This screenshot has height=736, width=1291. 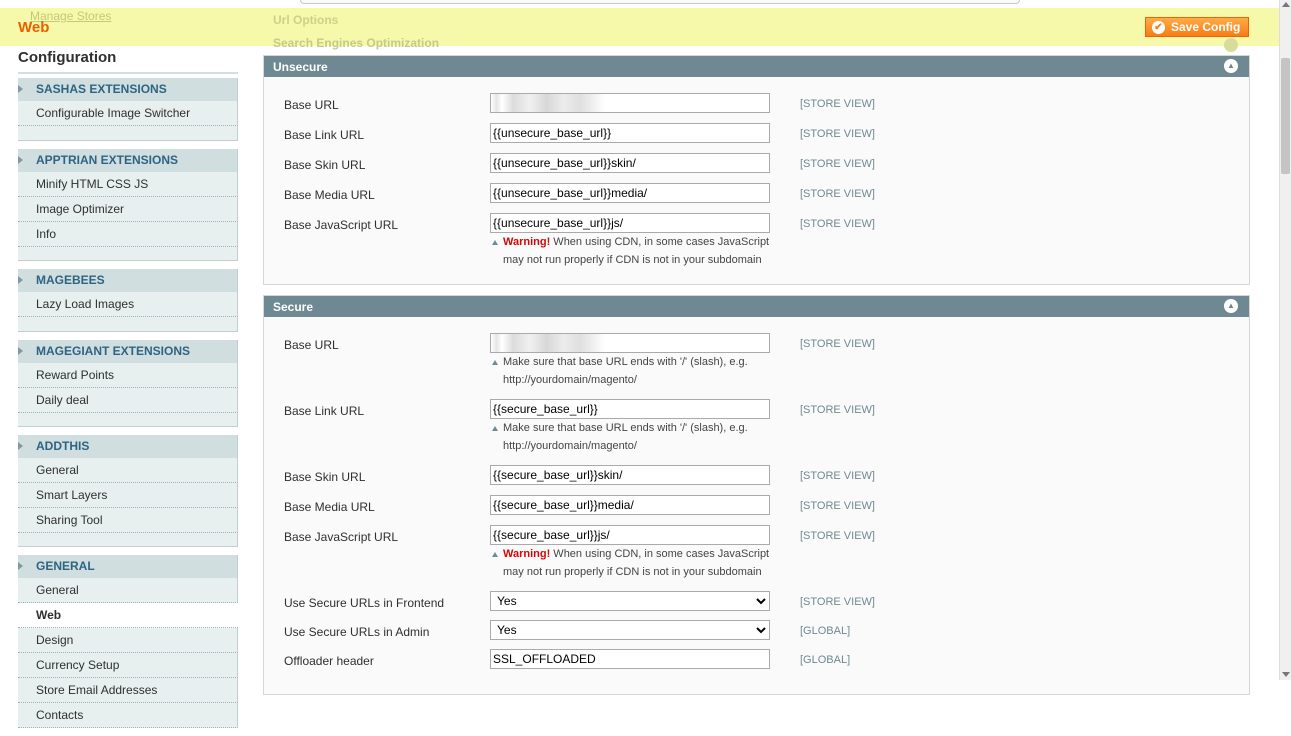 I want to click on use-secure-frontend-select: Yes, so click(x=630, y=601).